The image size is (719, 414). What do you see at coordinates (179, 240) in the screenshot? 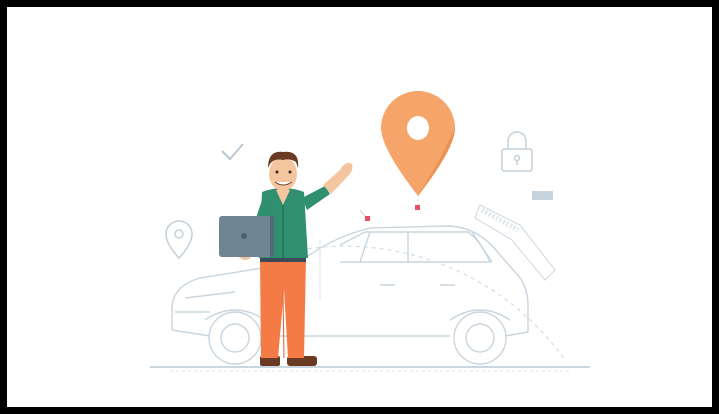
I see `small-pin-icon` at bounding box center [179, 240].